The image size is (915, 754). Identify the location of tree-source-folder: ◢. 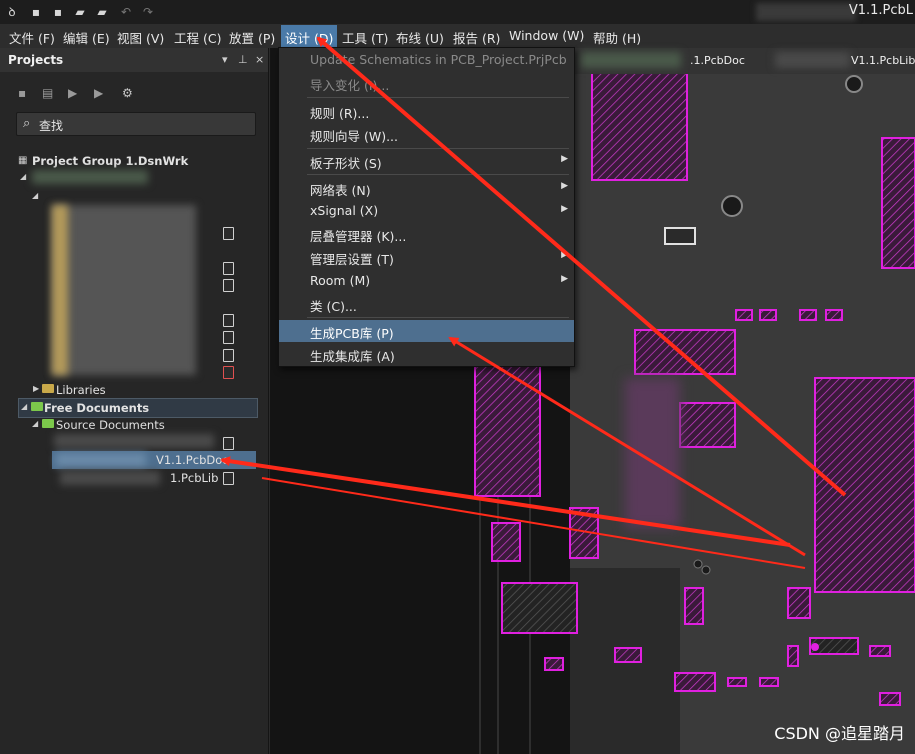
(128, 197).